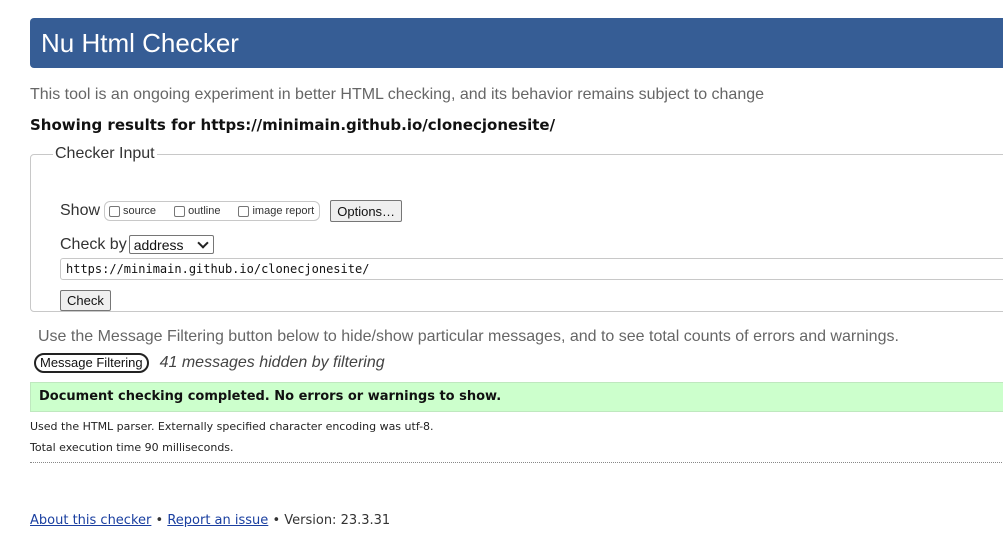 This screenshot has height=560, width=1003. Describe the element at coordinates (180, 211) in the screenshot. I see `outline-checkbox` at that location.